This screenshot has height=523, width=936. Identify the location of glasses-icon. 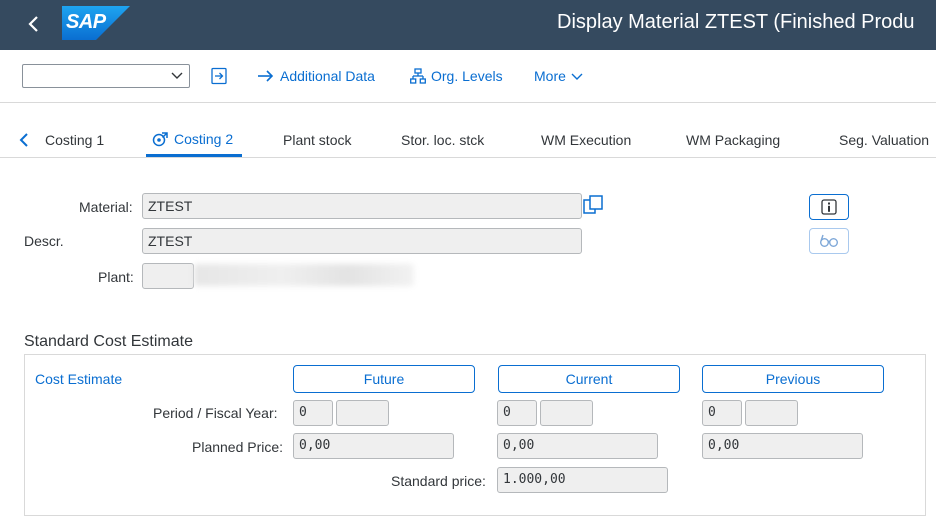
(829, 240).